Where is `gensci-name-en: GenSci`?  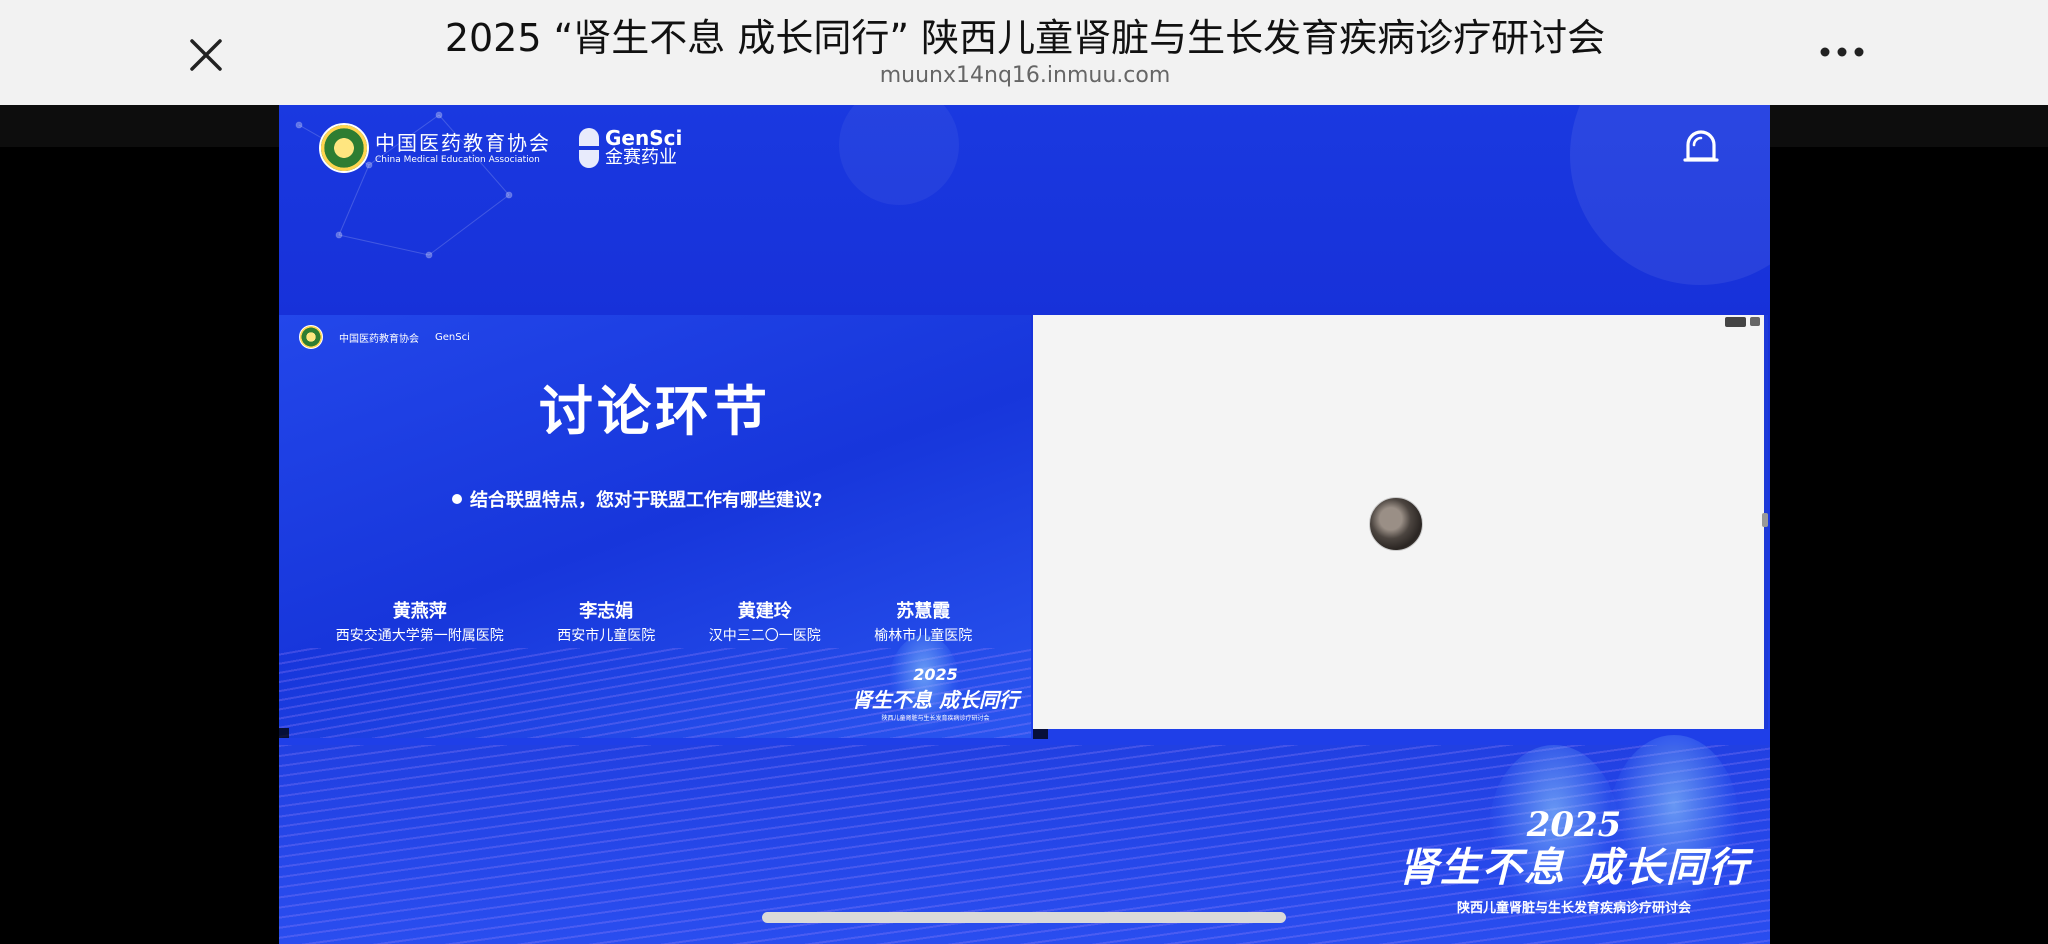
gensci-name-en: GenSci is located at coordinates (644, 138).